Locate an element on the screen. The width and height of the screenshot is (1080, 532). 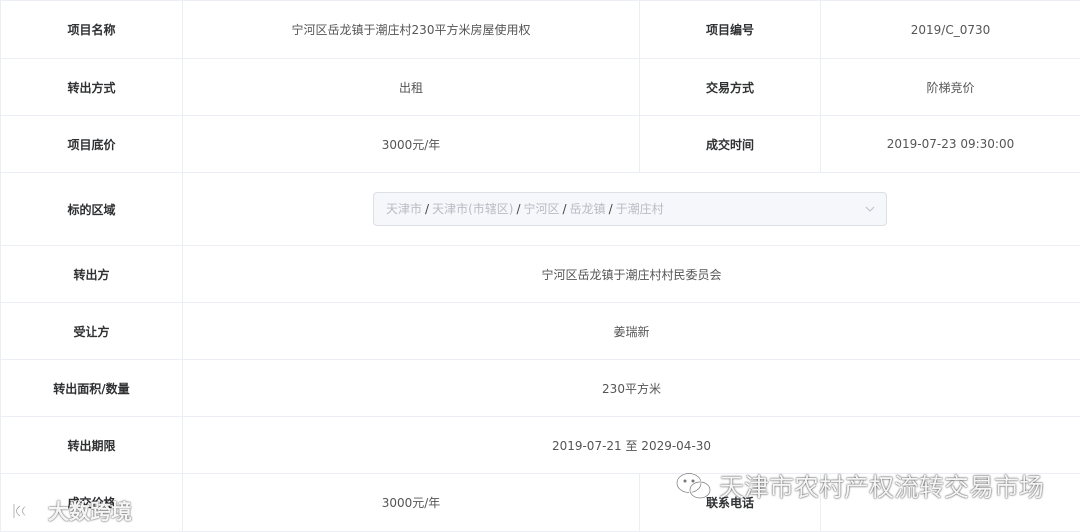
table-row: 转出面积/数量 230平方米 is located at coordinates (540, 388).